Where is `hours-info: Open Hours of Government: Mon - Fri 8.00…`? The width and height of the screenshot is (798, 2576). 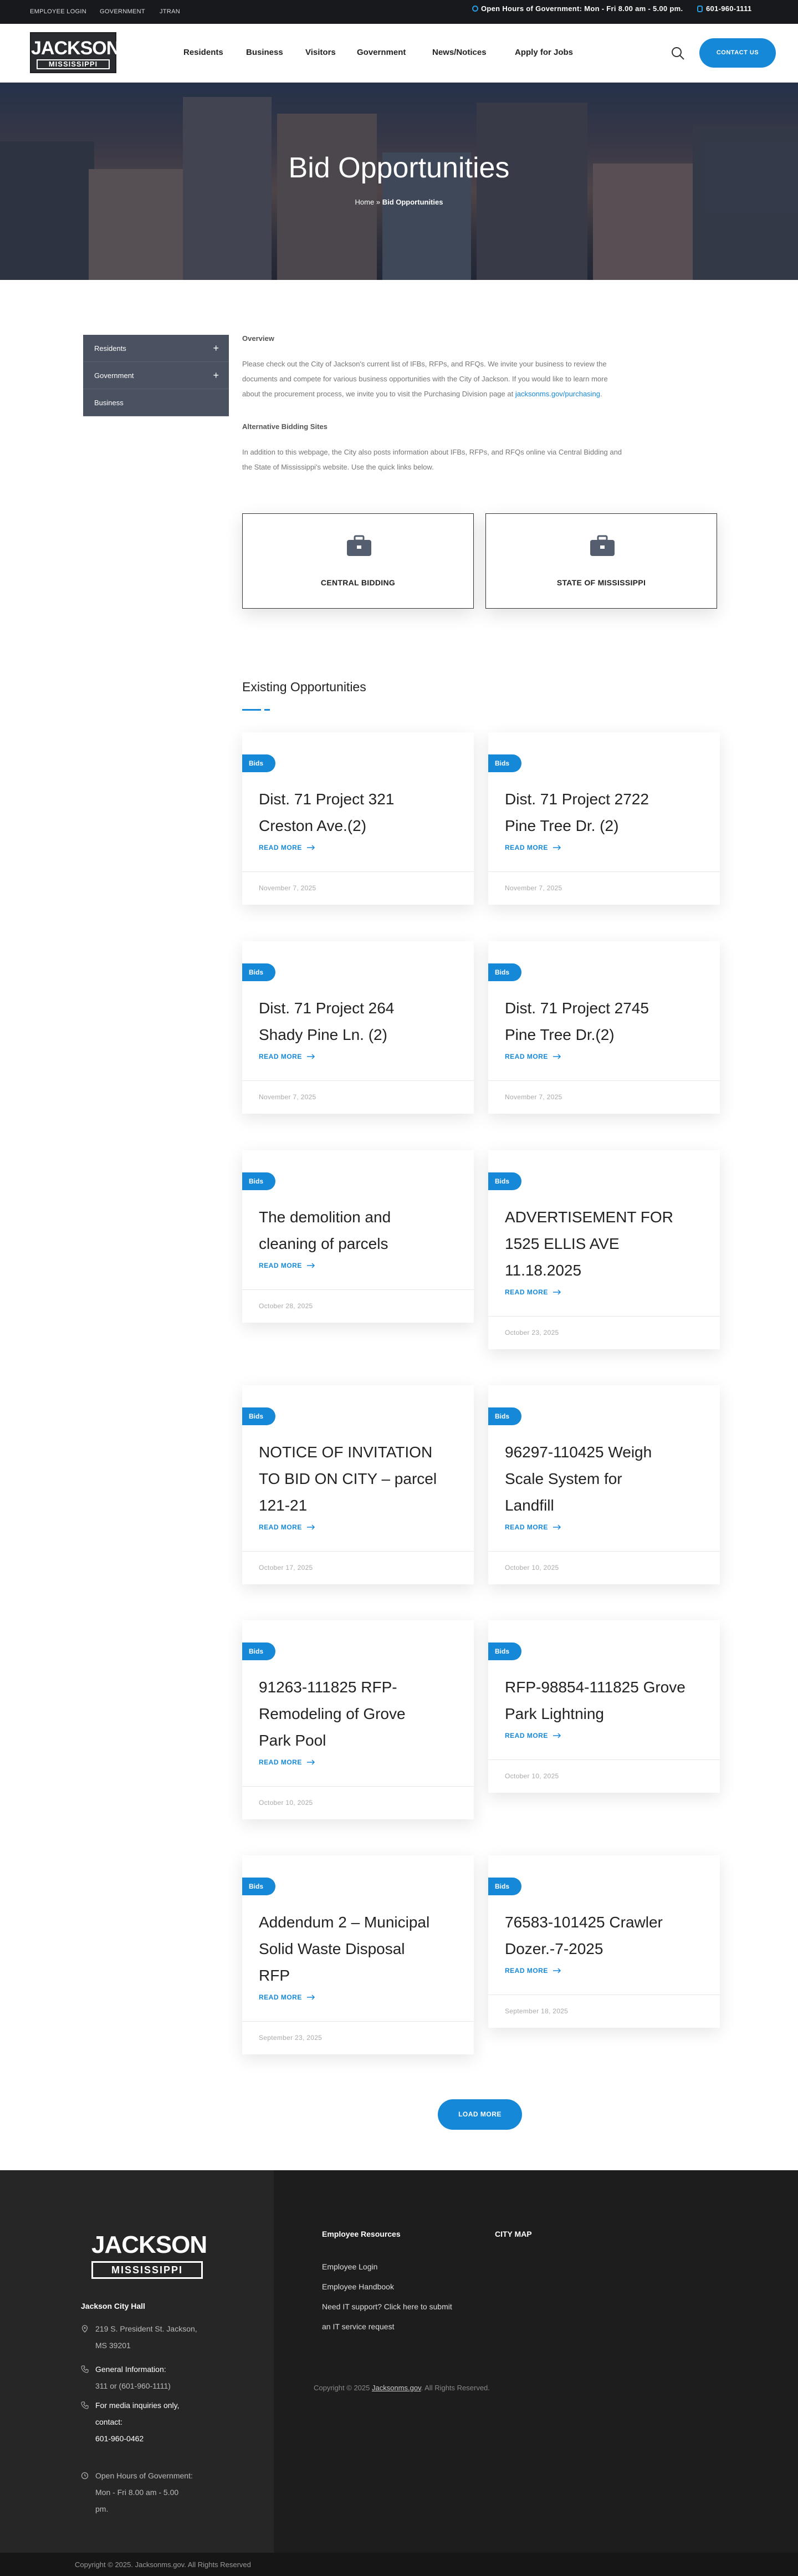
hours-info: Open Hours of Government: Mon - Fri 8.00… is located at coordinates (577, 8).